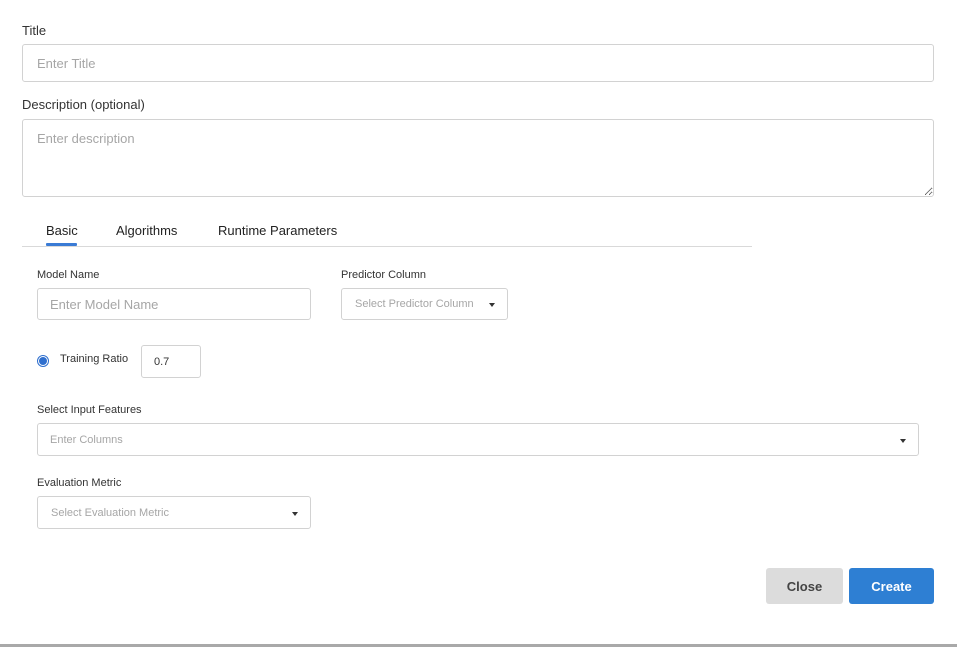  What do you see at coordinates (79, 483) in the screenshot?
I see `evaluation-metric-label: Evaluation Metric` at bounding box center [79, 483].